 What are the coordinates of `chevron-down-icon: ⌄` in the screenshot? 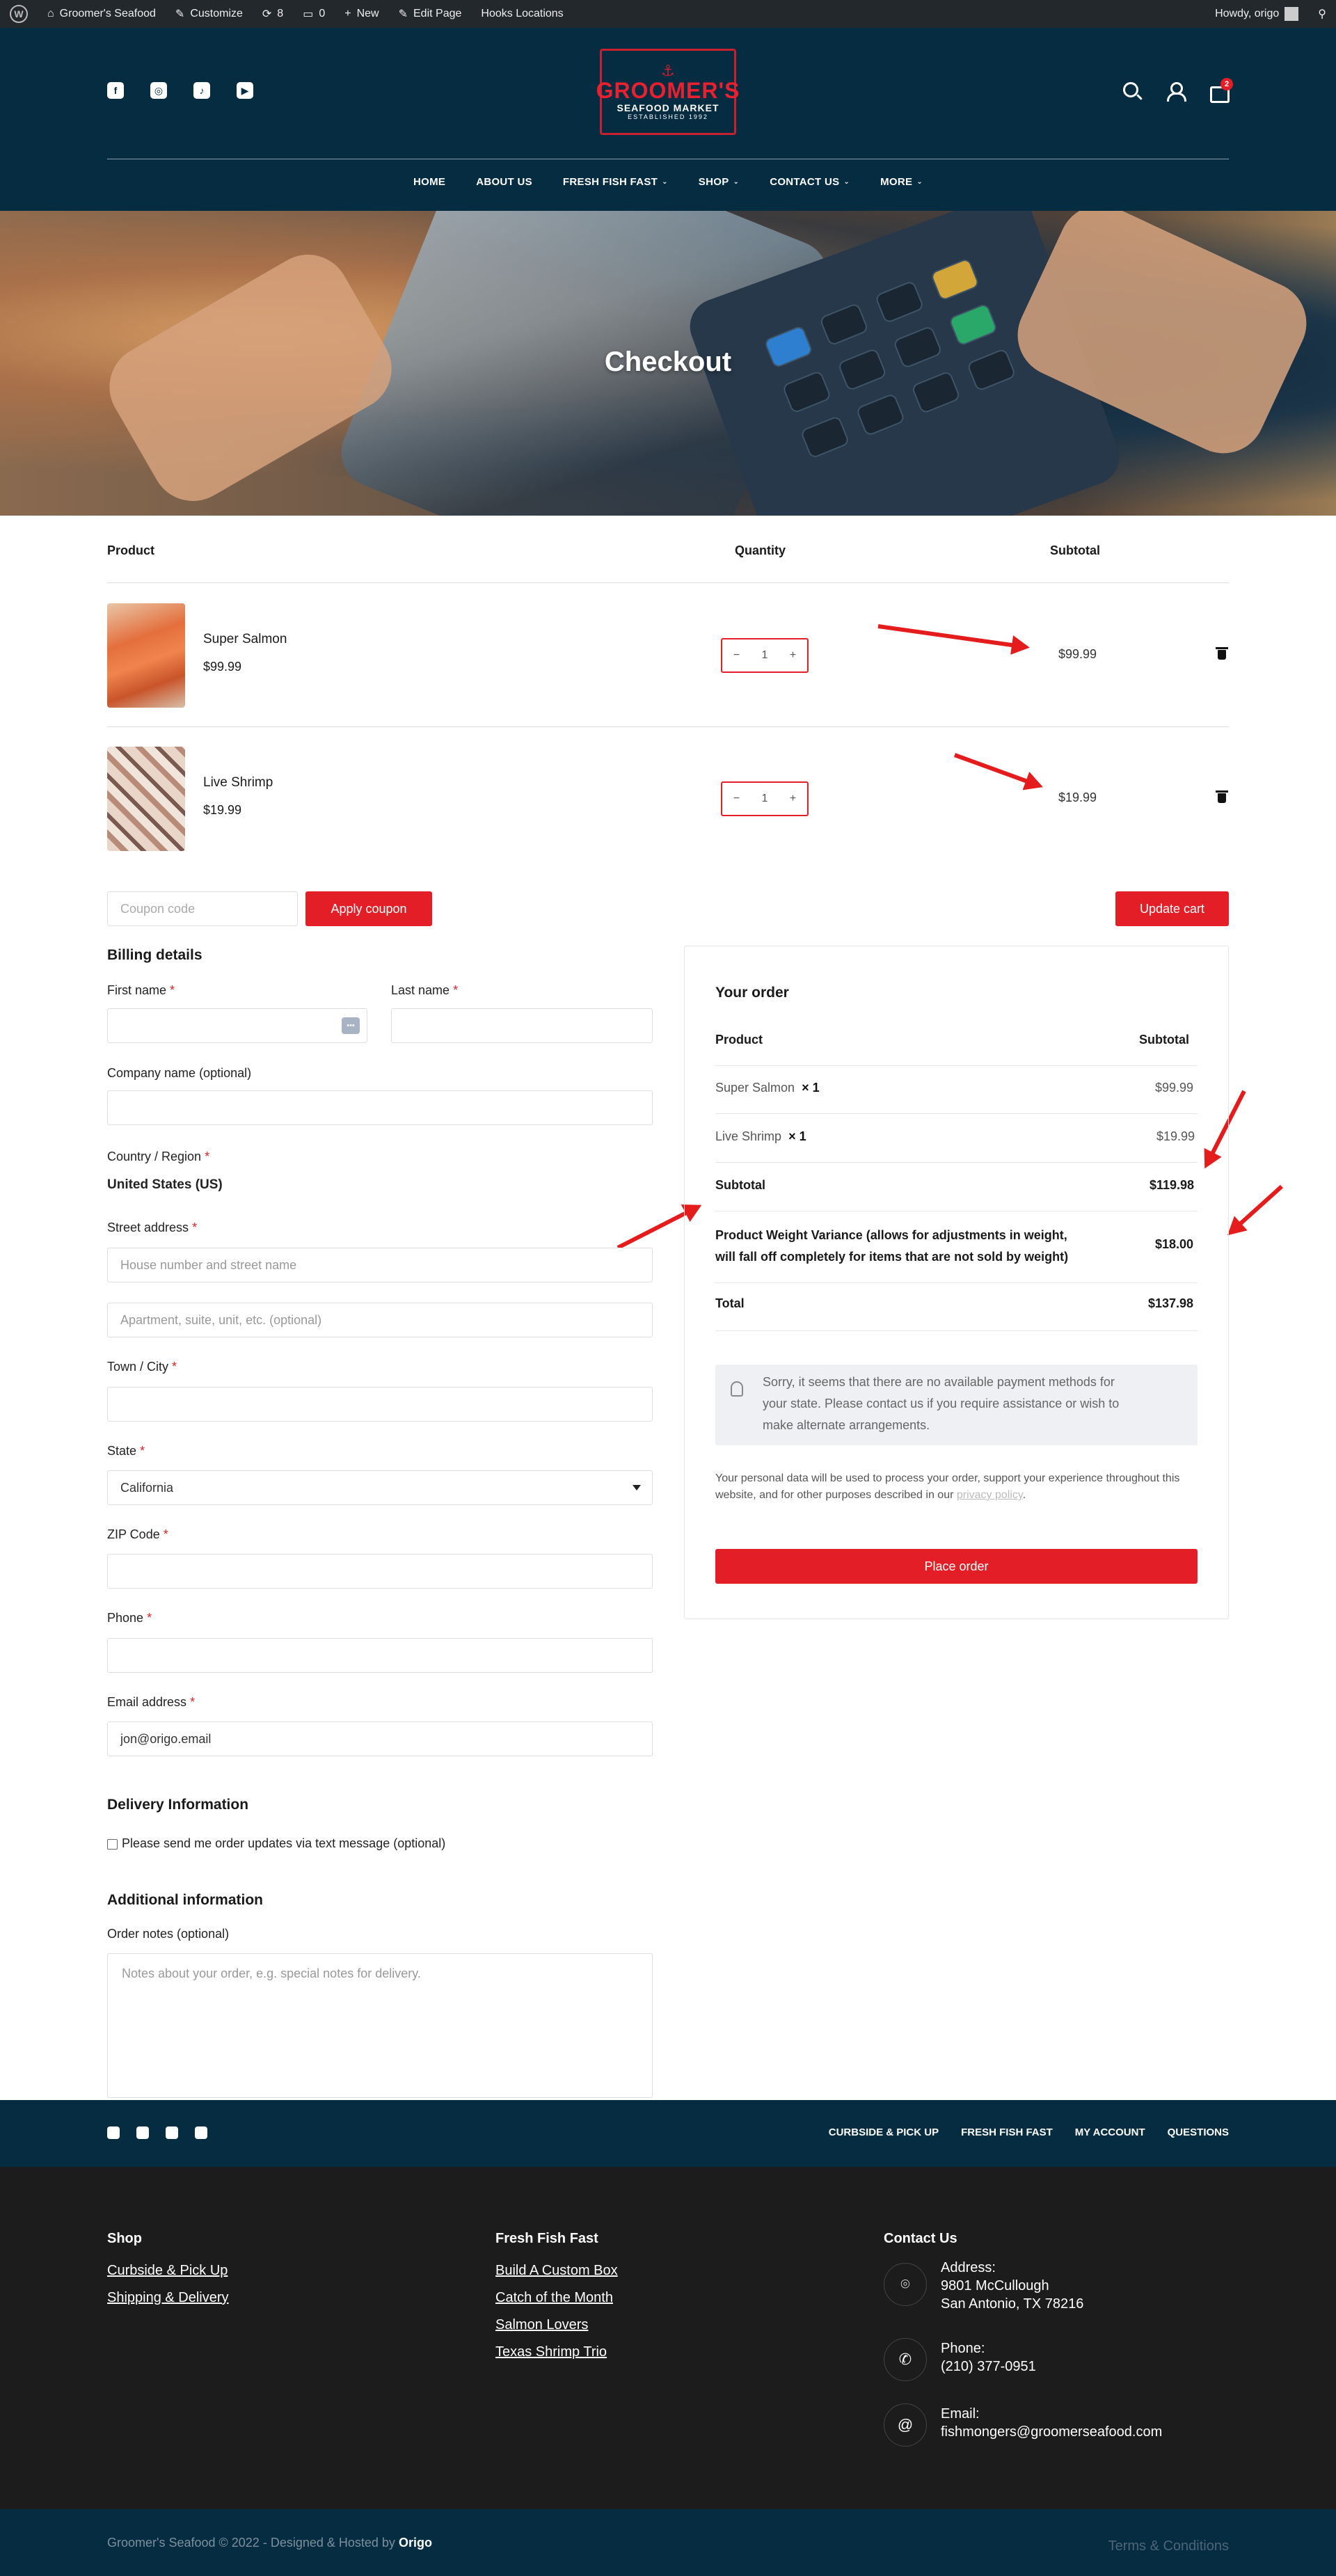 It's located at (846, 182).